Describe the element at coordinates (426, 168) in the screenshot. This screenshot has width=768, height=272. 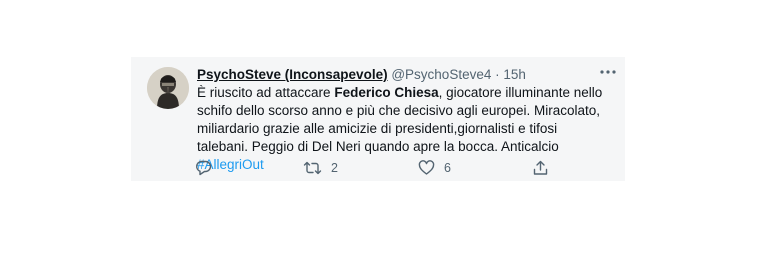
I see `like-icon` at that location.